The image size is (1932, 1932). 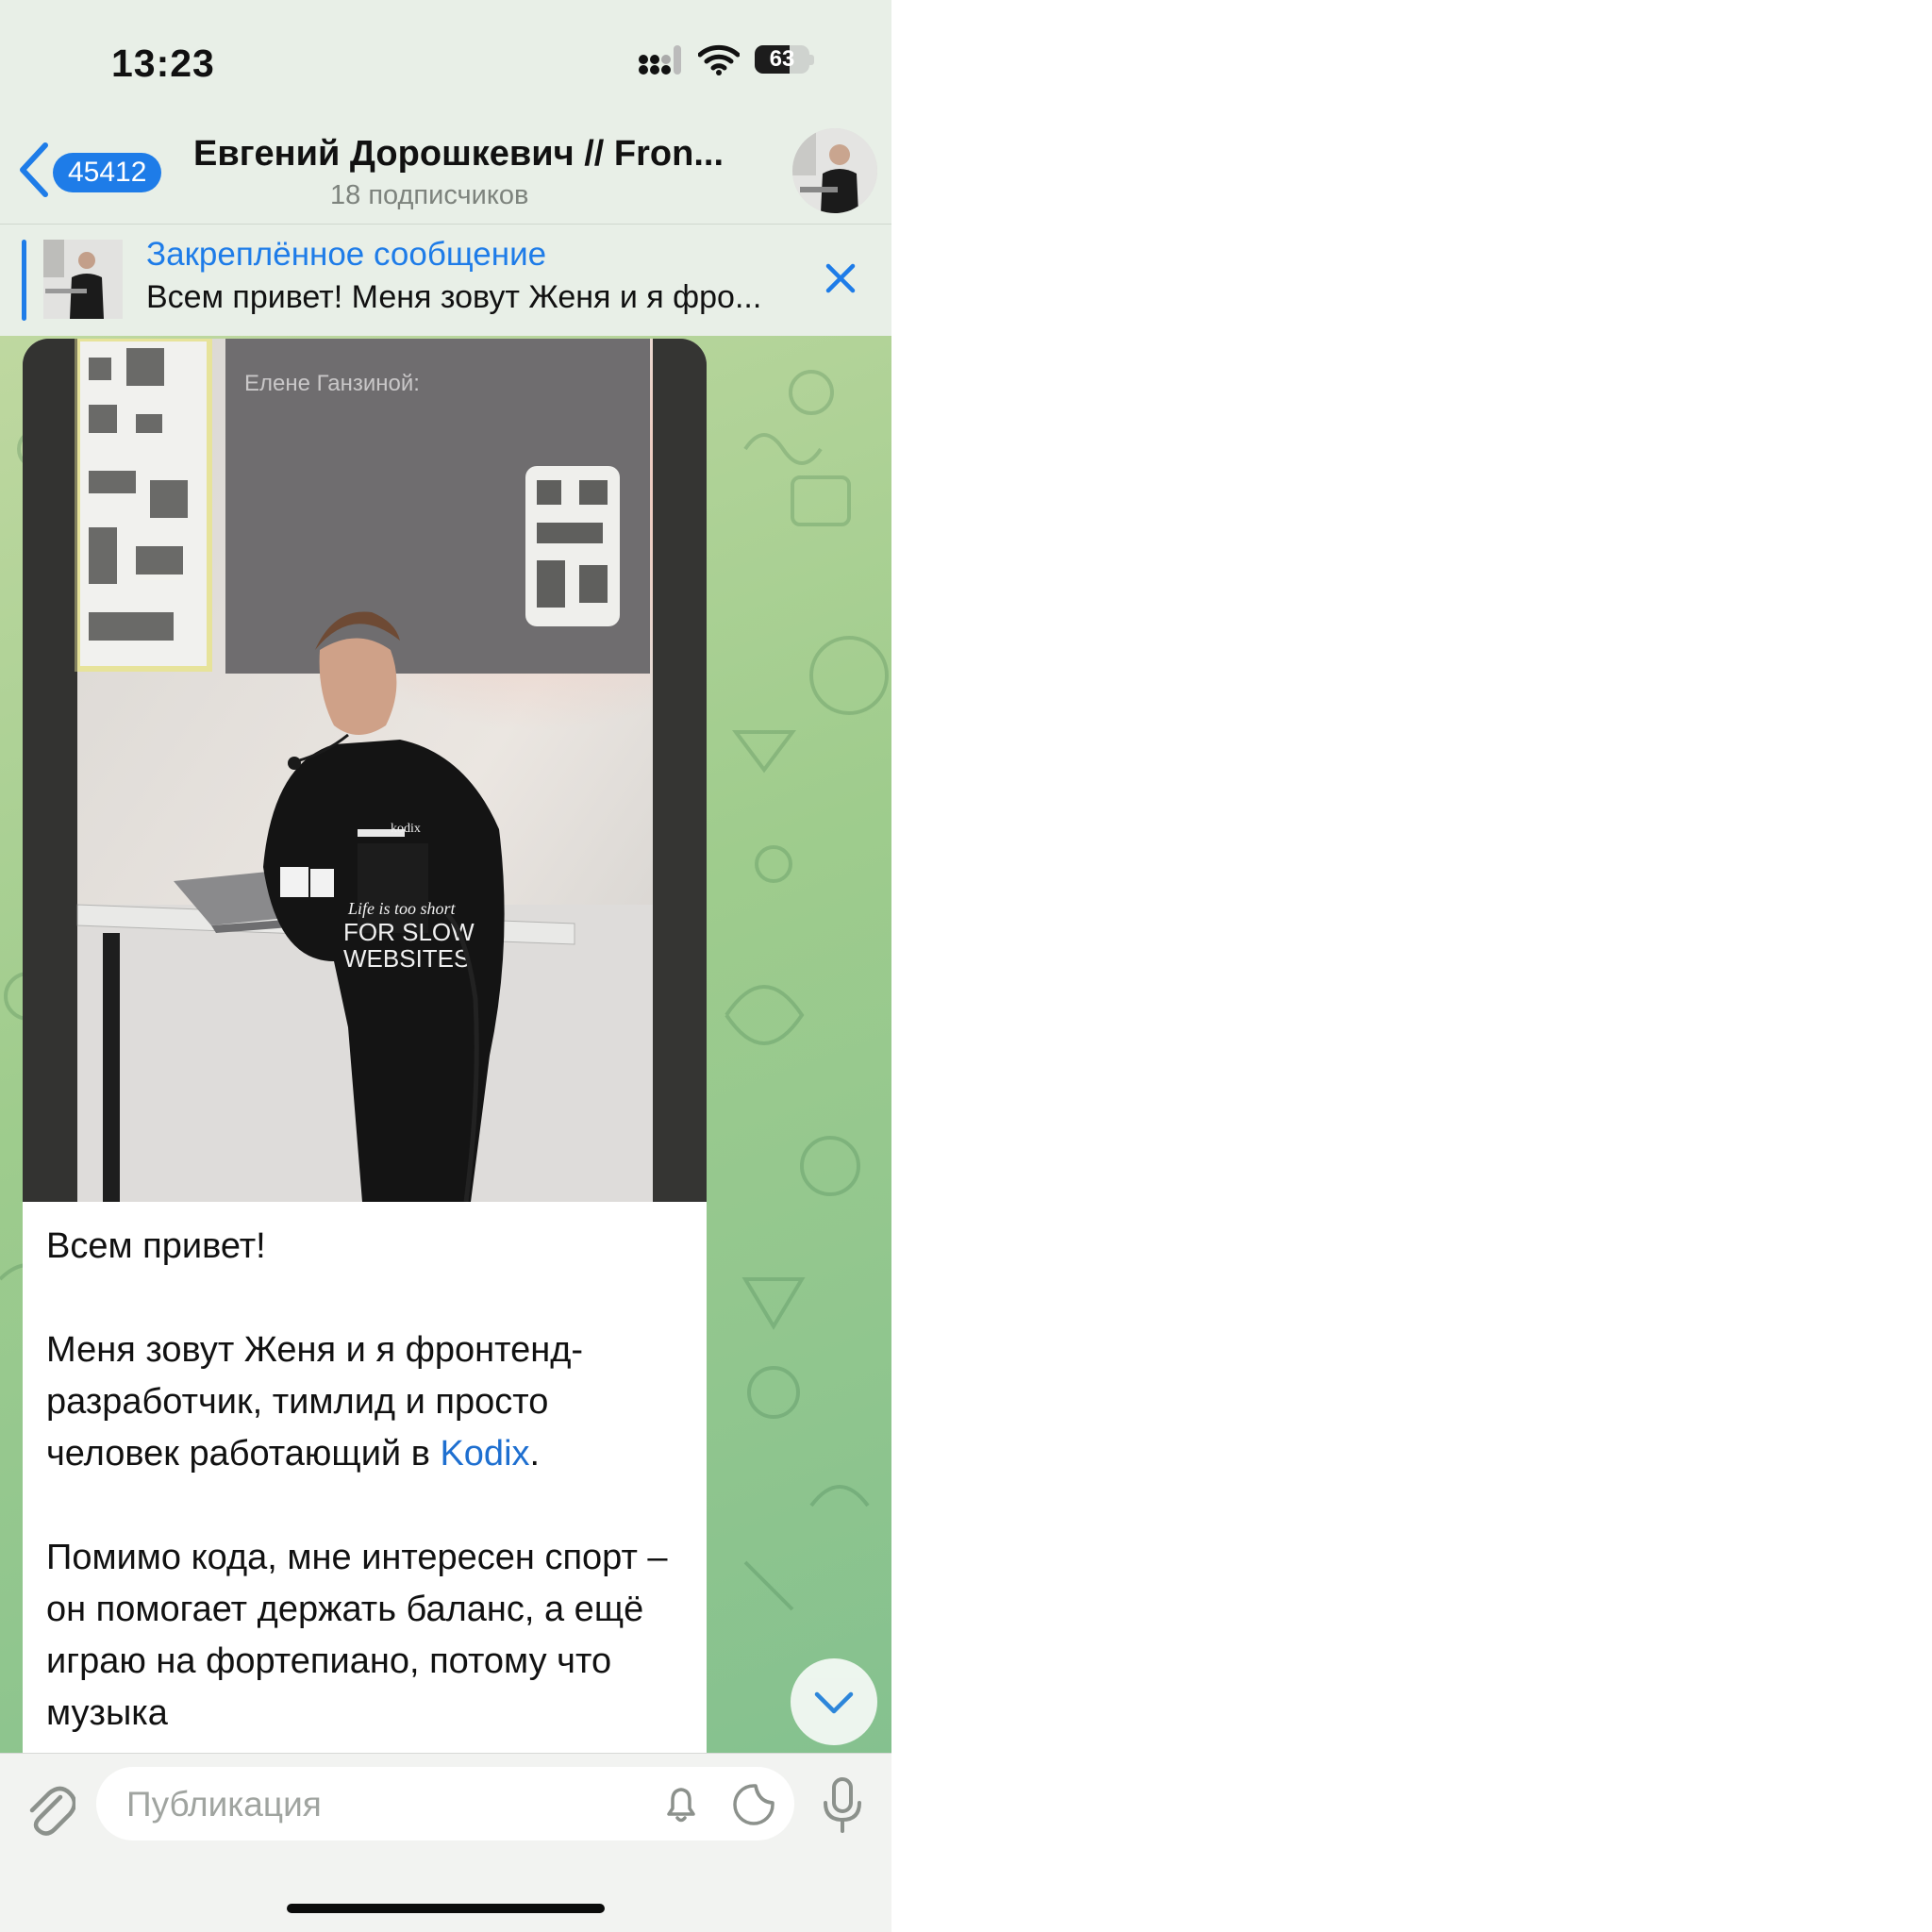 What do you see at coordinates (719, 59) in the screenshot?
I see `wifi-icon` at bounding box center [719, 59].